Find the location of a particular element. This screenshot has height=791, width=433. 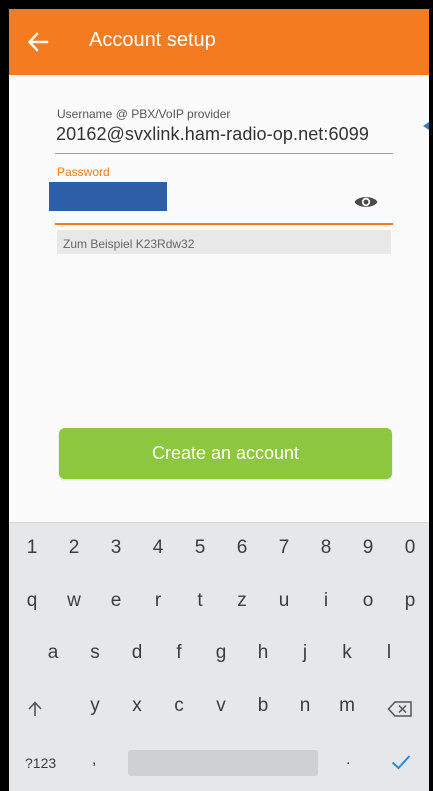

key: 2 is located at coordinates (74, 548).